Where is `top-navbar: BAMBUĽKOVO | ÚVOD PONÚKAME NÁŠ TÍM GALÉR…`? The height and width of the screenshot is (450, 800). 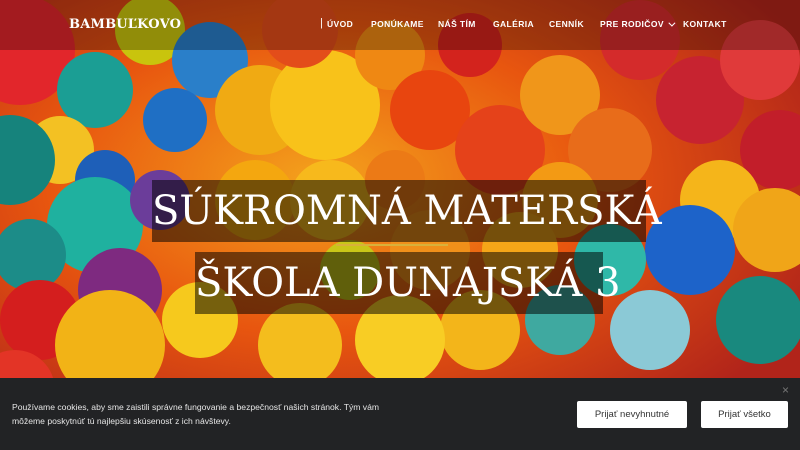 top-navbar: BAMBUĽKOVO | ÚVOD PONÚKAME NÁŠ TÍM GALÉR… is located at coordinates (400, 25).